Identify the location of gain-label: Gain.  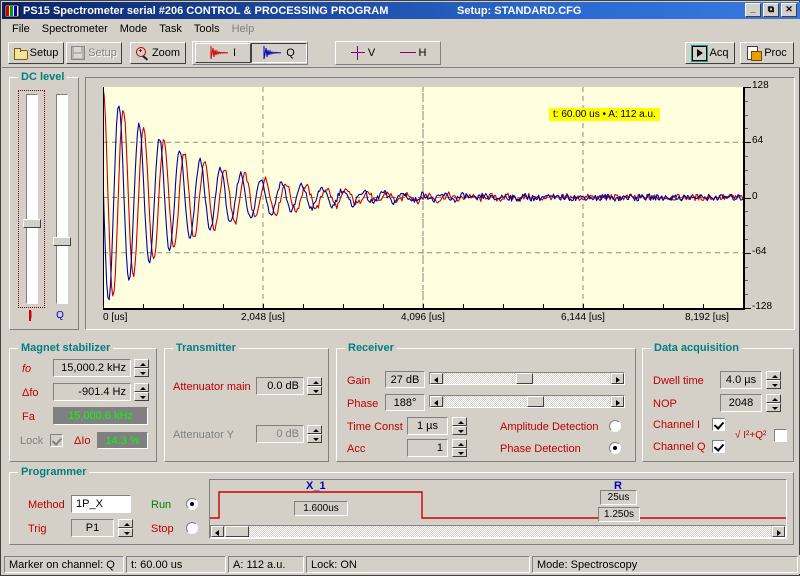
(359, 381).